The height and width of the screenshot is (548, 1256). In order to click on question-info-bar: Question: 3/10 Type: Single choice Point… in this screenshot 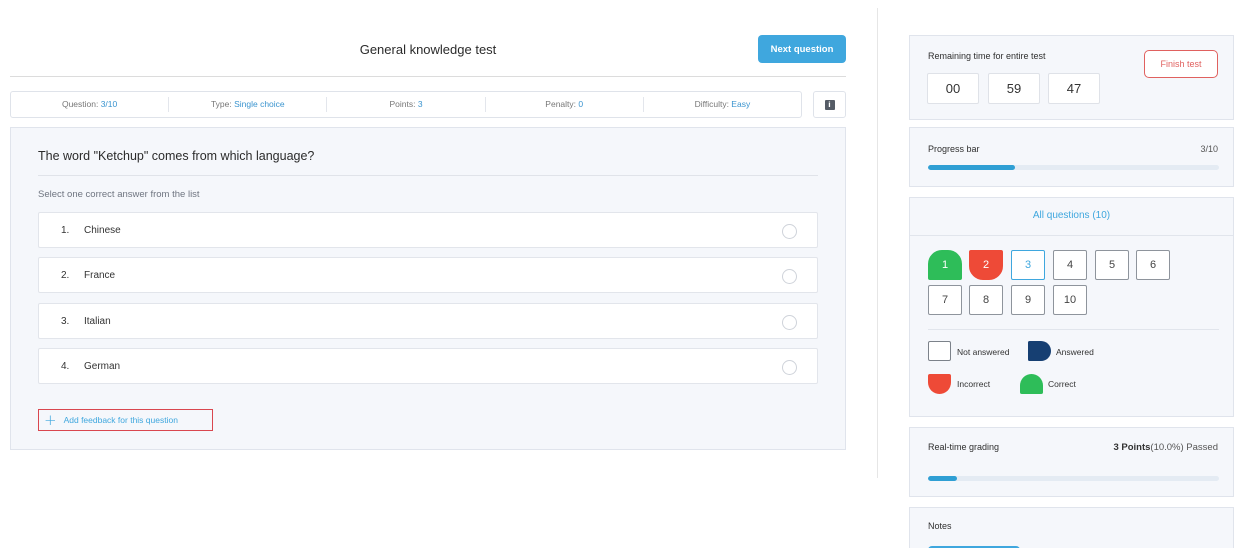, I will do `click(406, 104)`.